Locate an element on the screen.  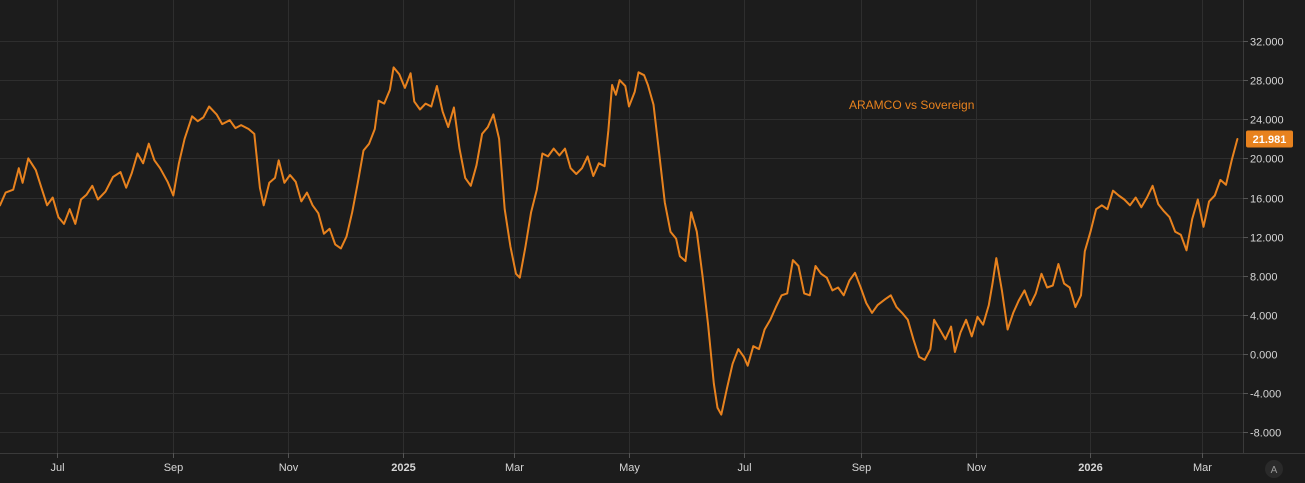
auto-scale-label: A is located at coordinates (1274, 470).